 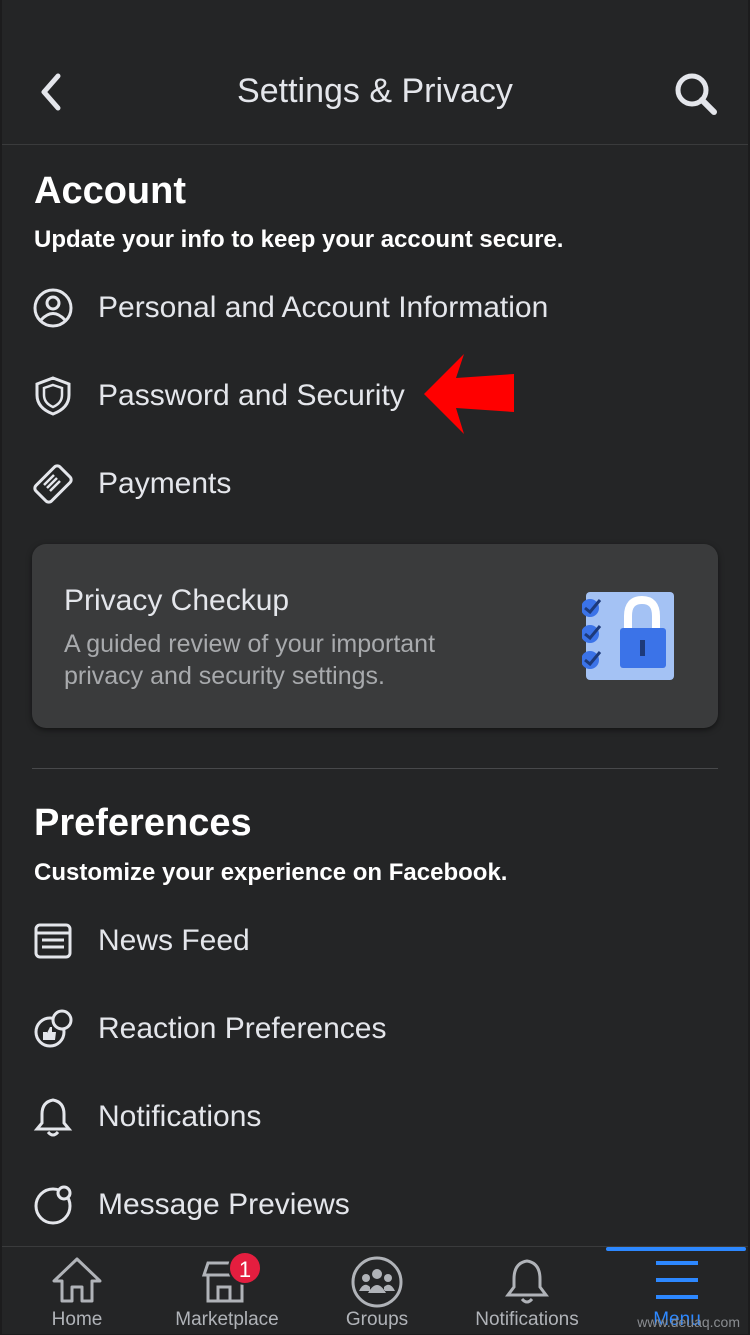 What do you see at coordinates (53, 308) in the screenshot?
I see `user-circle-icon` at bounding box center [53, 308].